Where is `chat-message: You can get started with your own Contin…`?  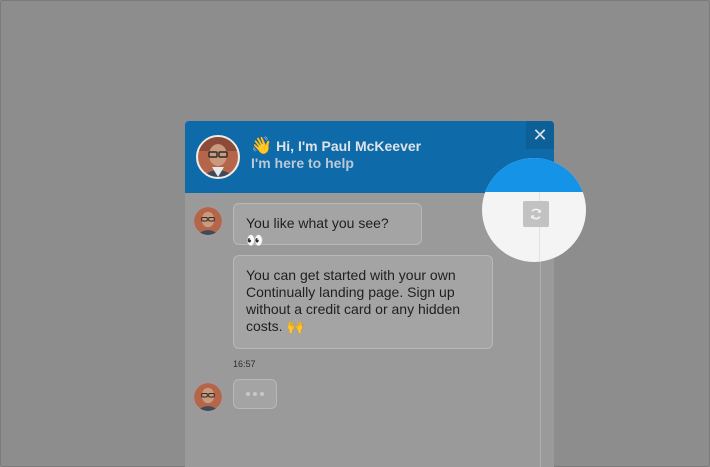
chat-message: You can get started with your own Contin… is located at coordinates (363, 302).